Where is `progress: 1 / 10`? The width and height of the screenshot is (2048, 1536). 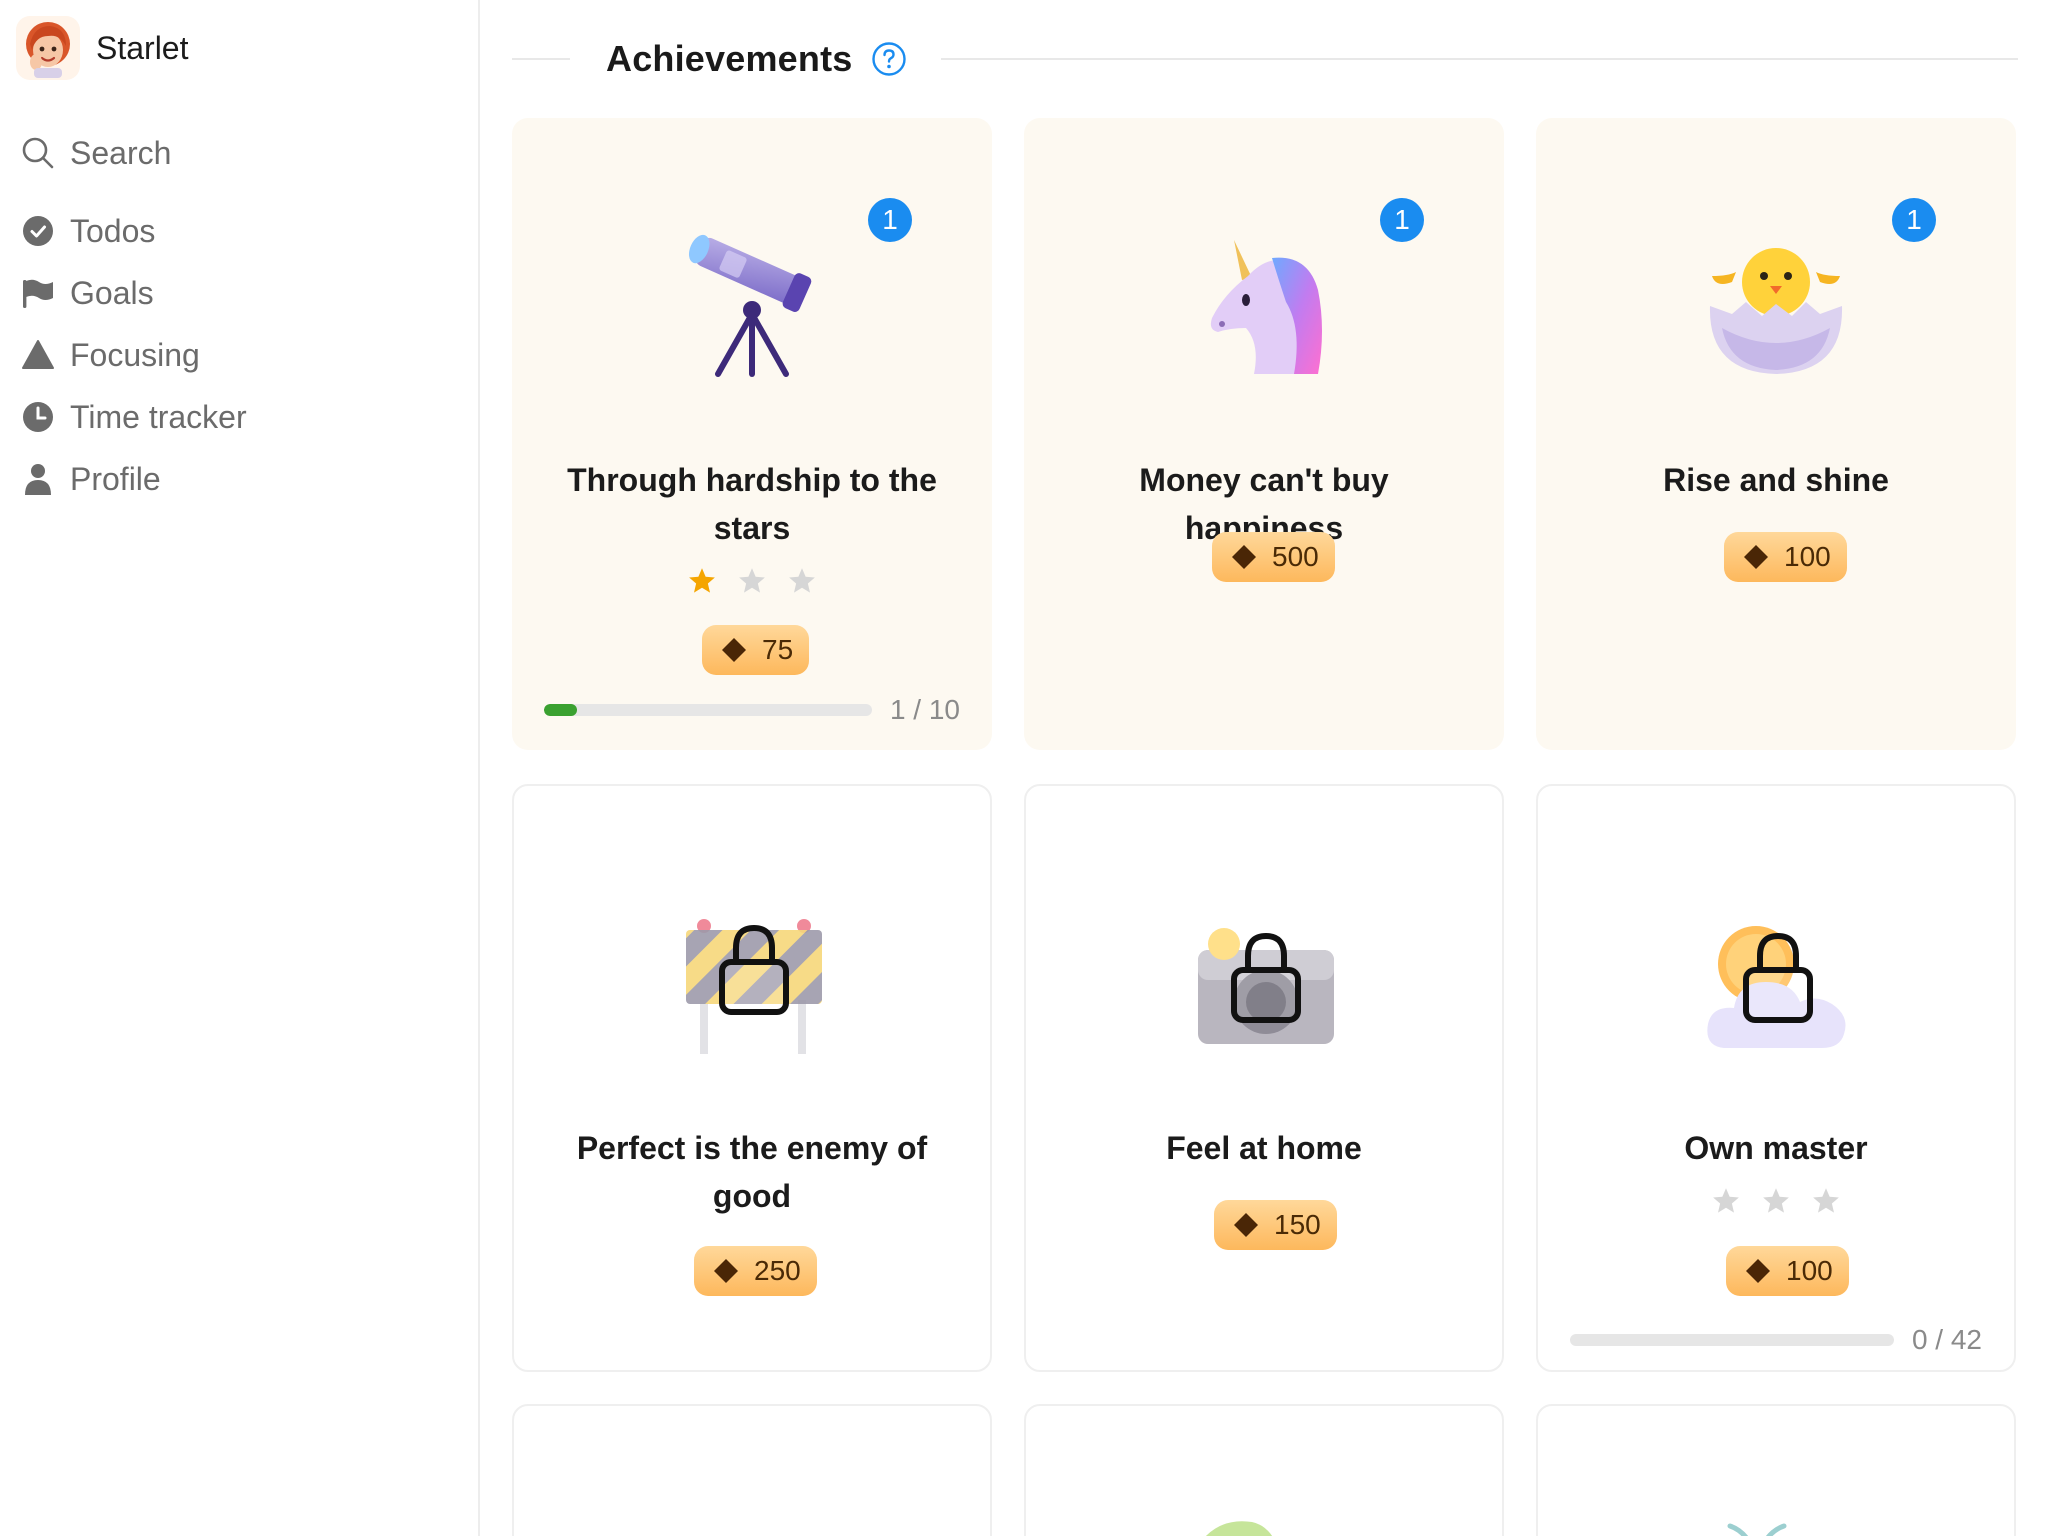
progress: 1 / 10 is located at coordinates (752, 710).